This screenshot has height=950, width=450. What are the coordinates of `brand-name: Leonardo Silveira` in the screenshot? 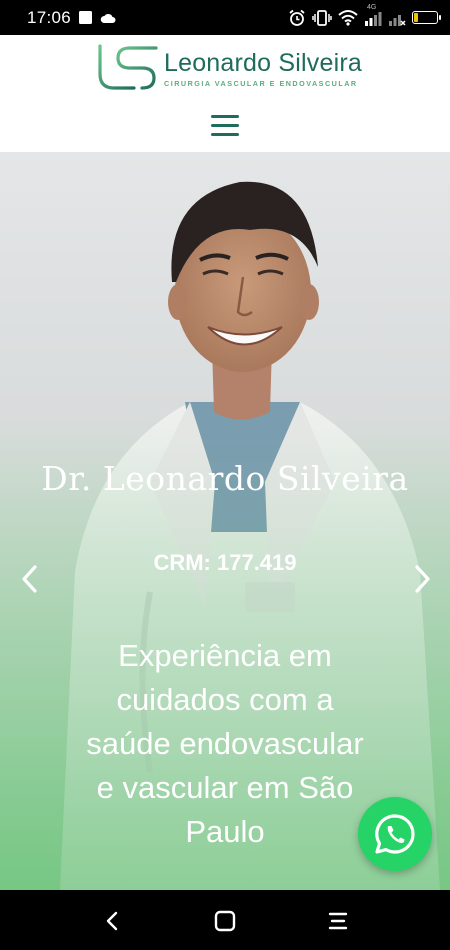 It's located at (263, 62).